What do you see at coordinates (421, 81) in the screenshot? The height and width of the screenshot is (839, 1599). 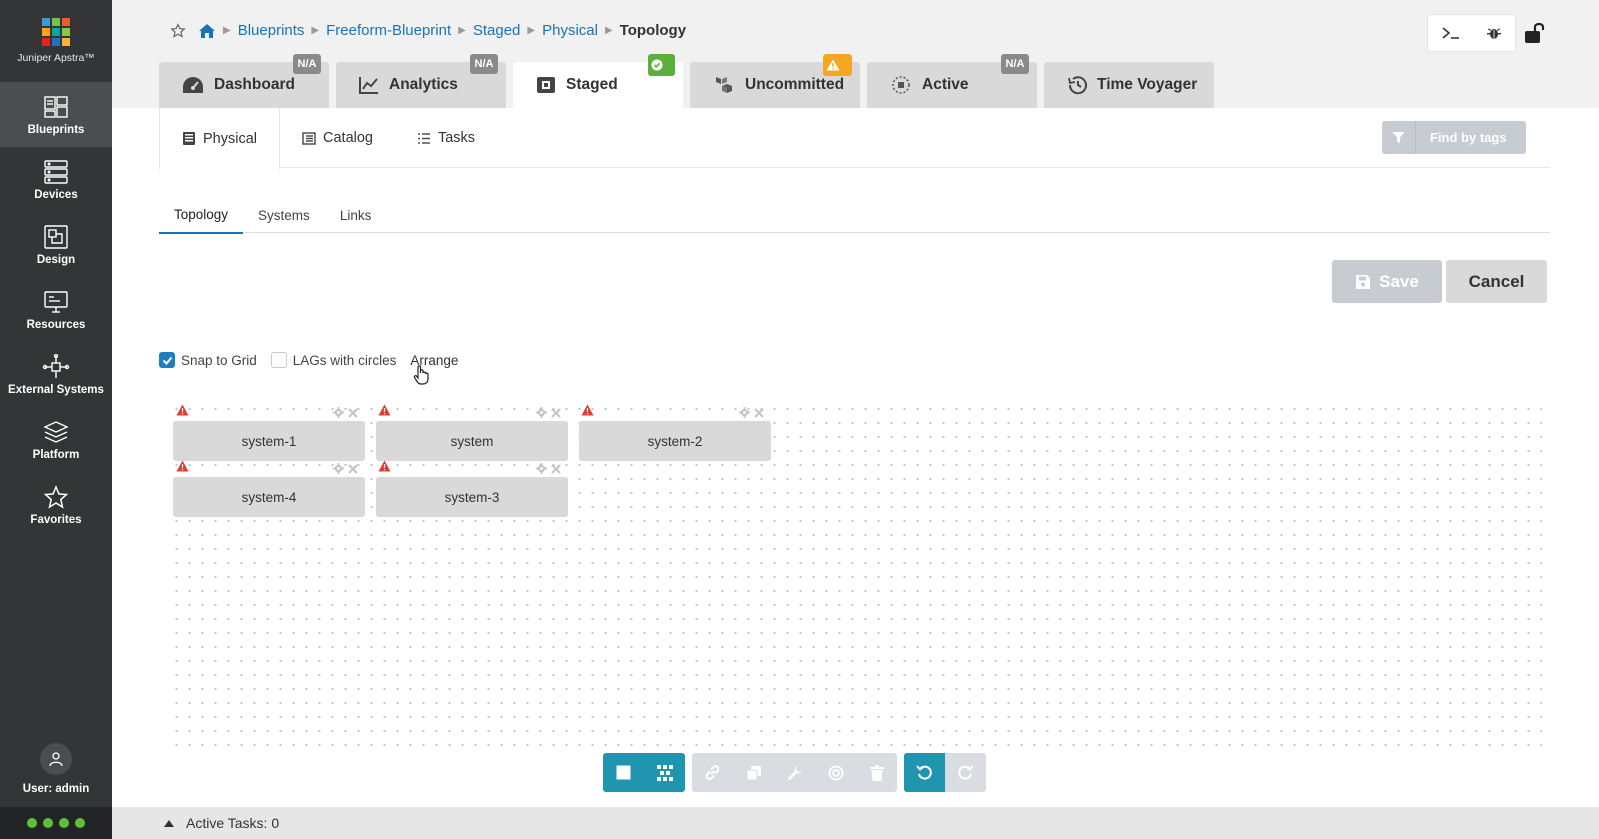 I see `tab-analytics: Analytics N/A` at bounding box center [421, 81].